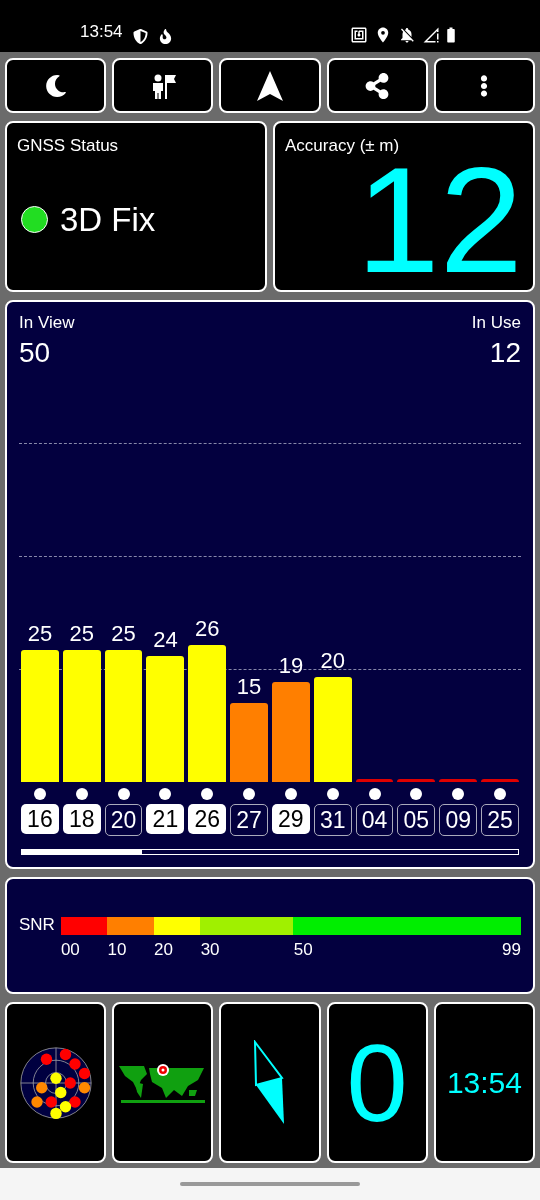  What do you see at coordinates (332, 660) in the screenshot?
I see `snr-value: 20` at bounding box center [332, 660].